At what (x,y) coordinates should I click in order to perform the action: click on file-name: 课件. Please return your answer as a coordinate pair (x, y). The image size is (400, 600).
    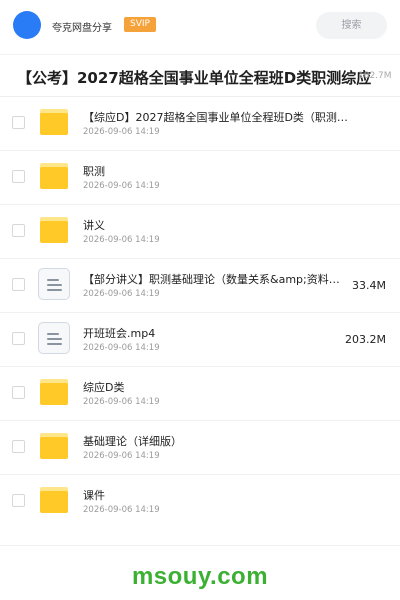
    Looking at the image, I should click on (94, 495).